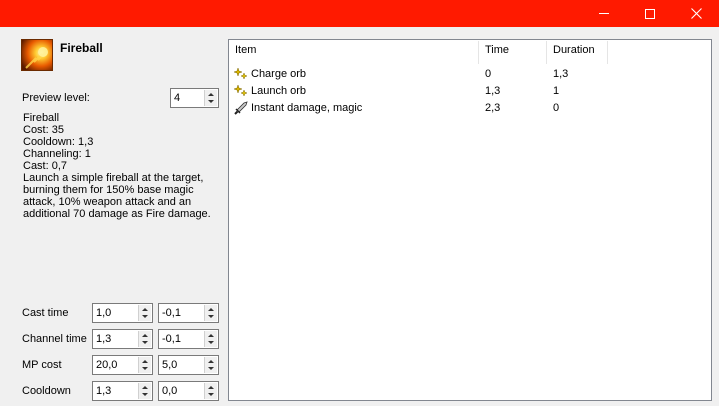 This screenshot has height=406, width=719. I want to click on cast-time-label: Cast time, so click(45, 313).